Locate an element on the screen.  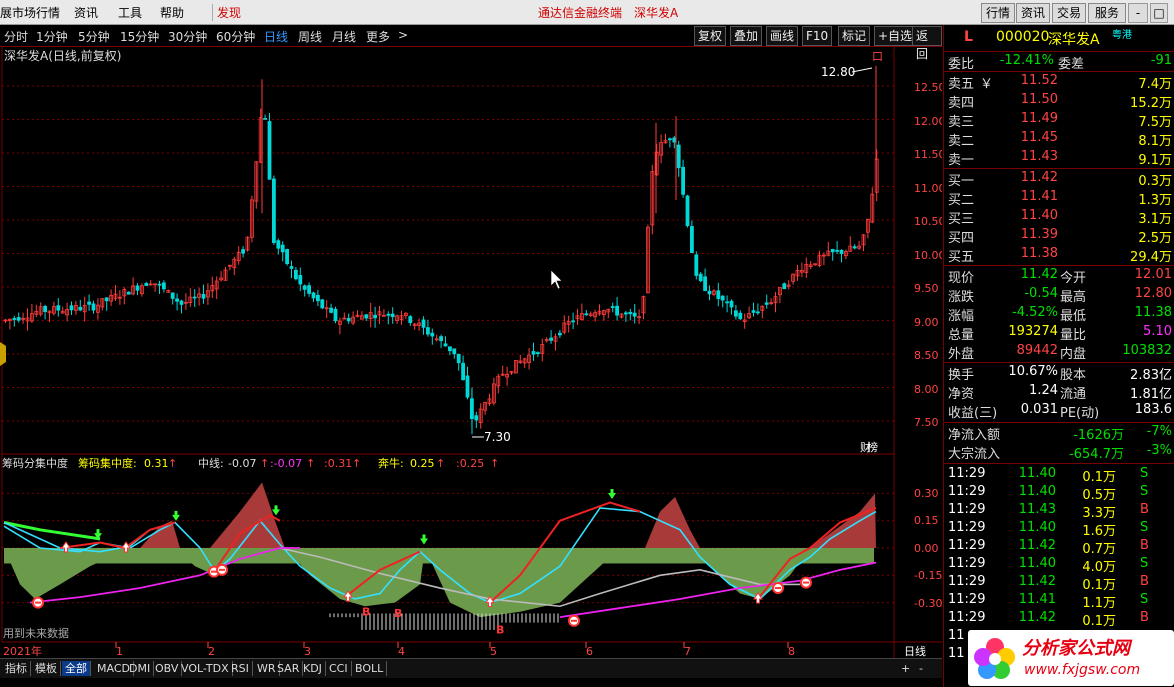
indicator-value-midline: -0.07 is located at coordinates (242, 463).